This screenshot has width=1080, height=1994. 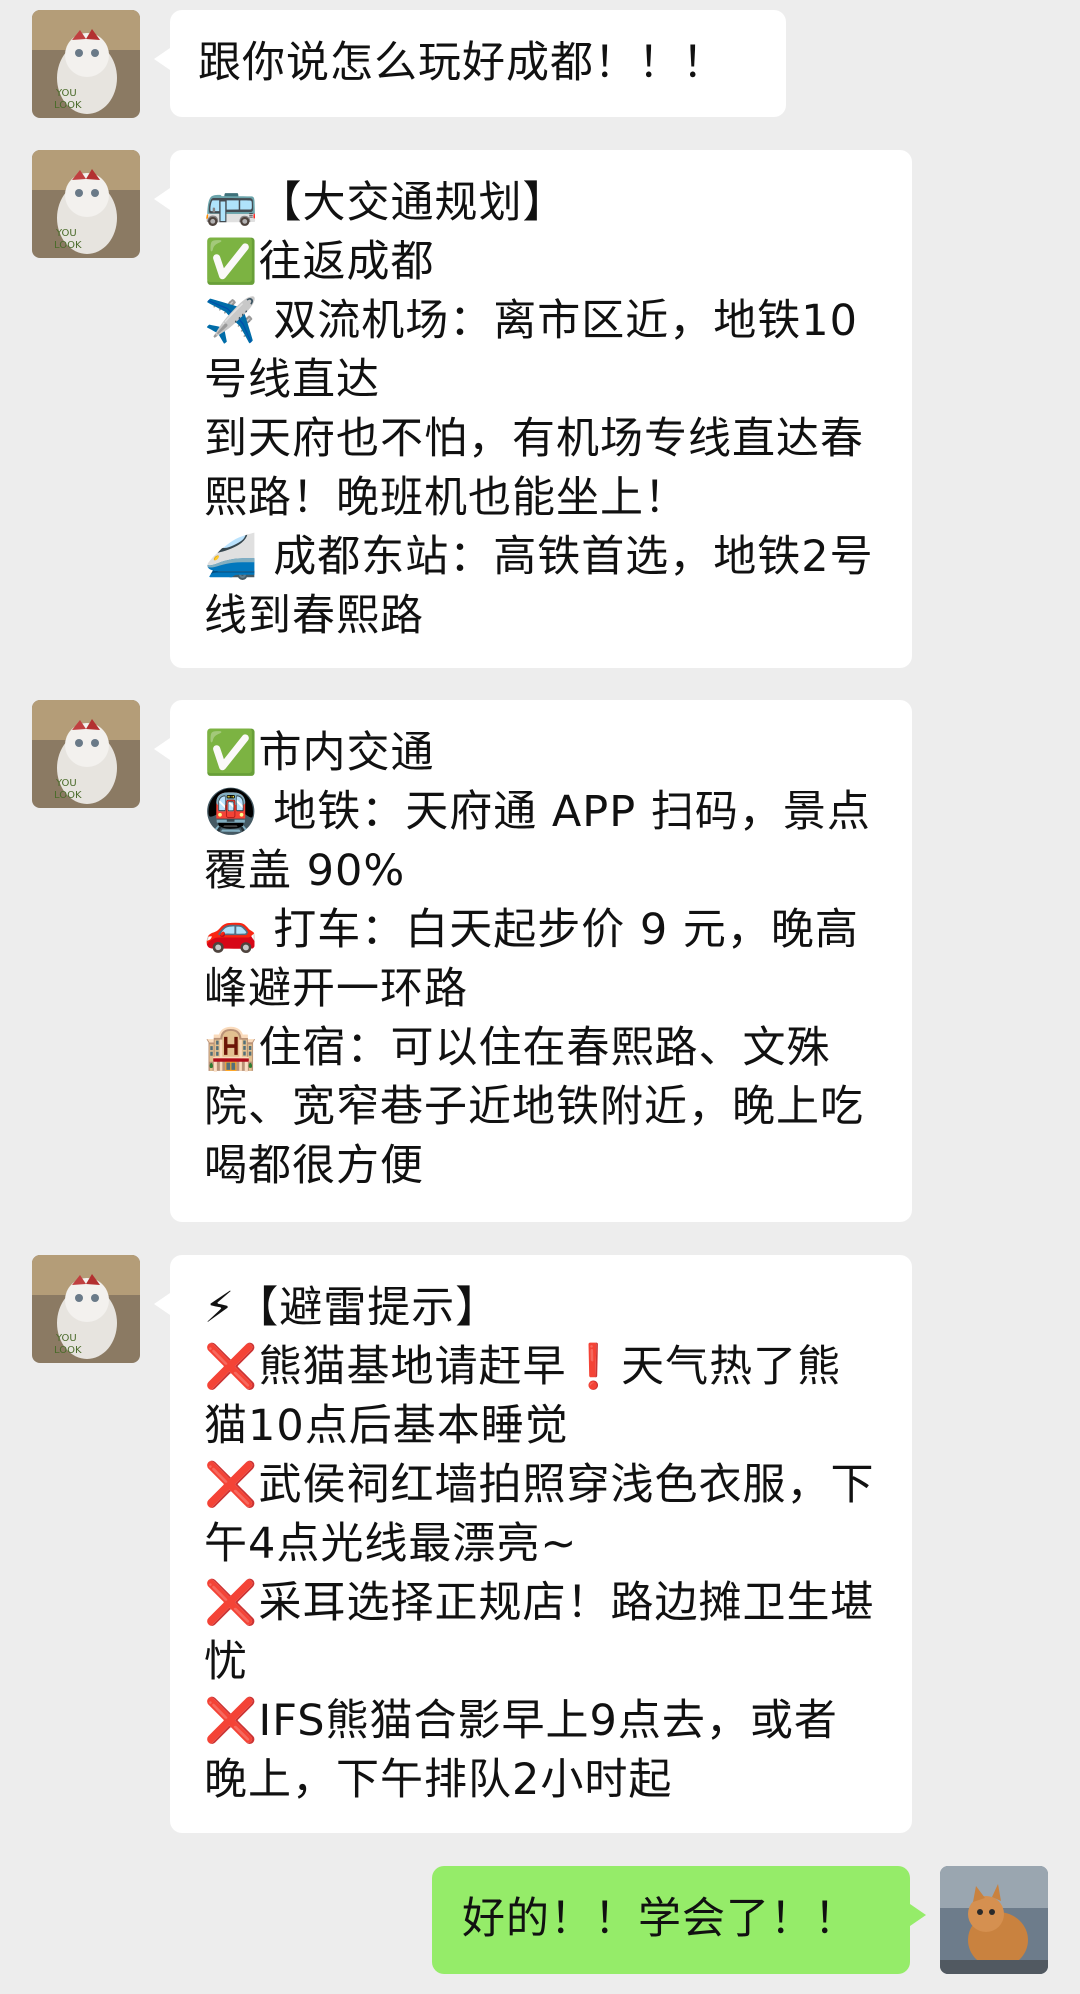 What do you see at coordinates (385, 203) in the screenshot?
I see `message-line: 🚌【大交通规划】` at bounding box center [385, 203].